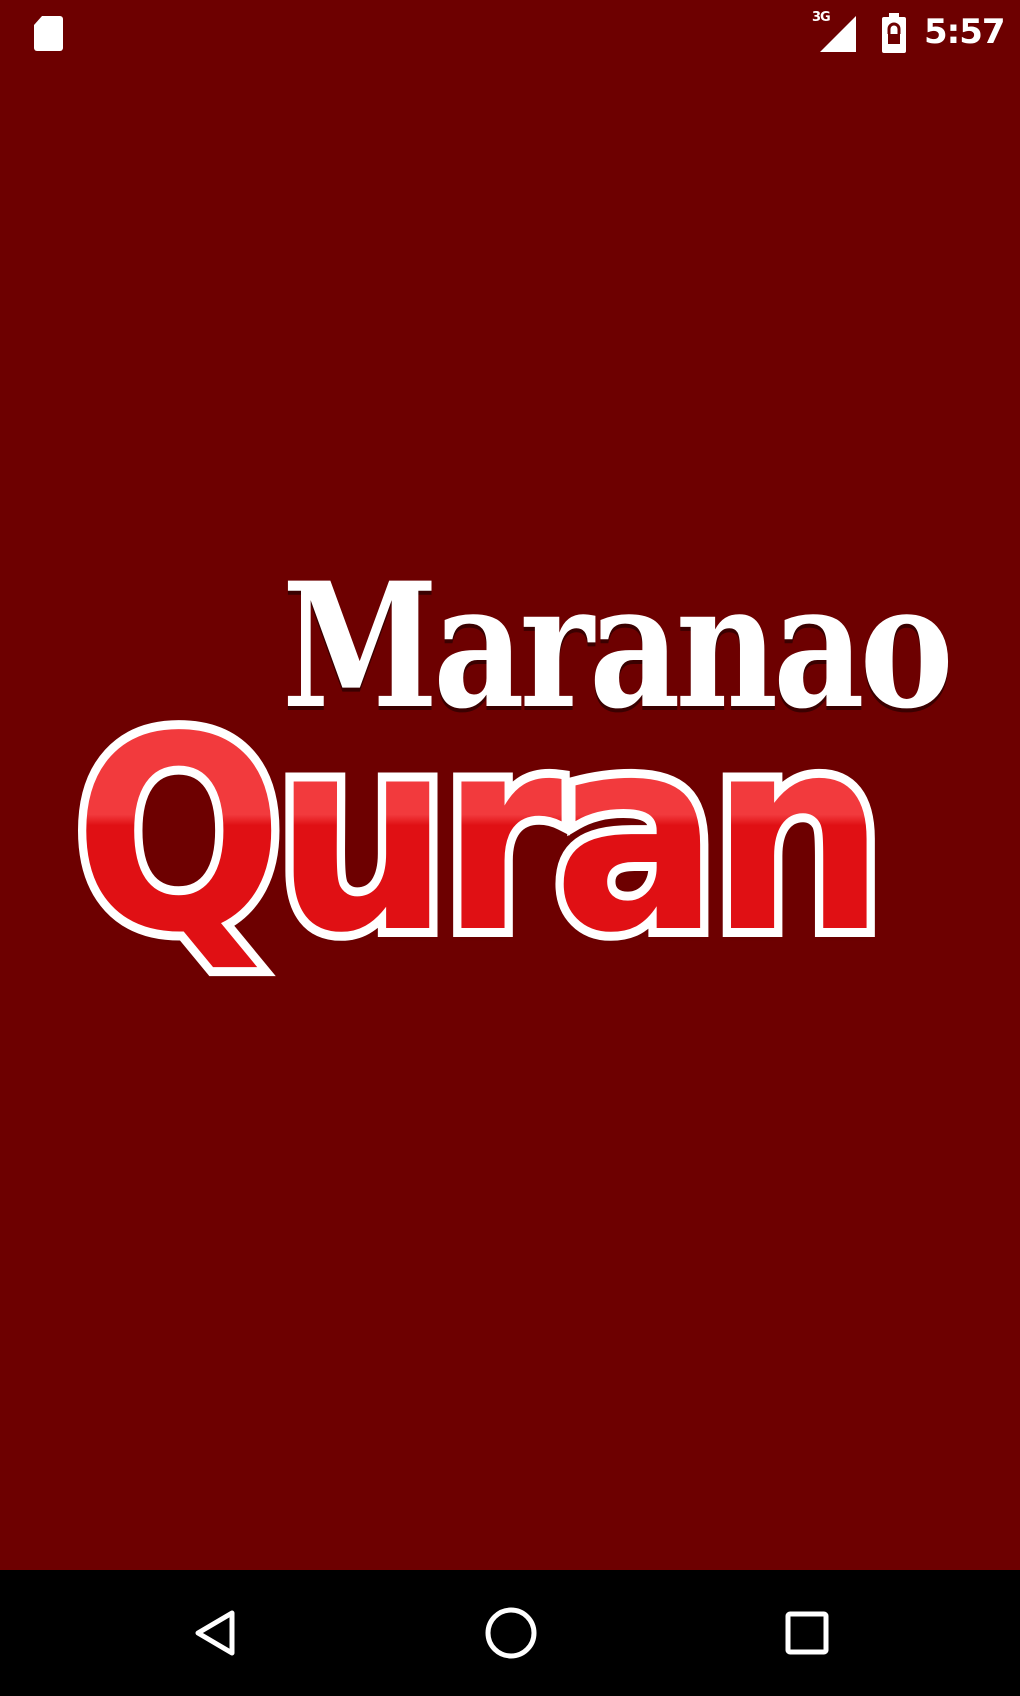 This screenshot has width=1020, height=1696. I want to click on status-clock: 5:57, so click(965, 32).